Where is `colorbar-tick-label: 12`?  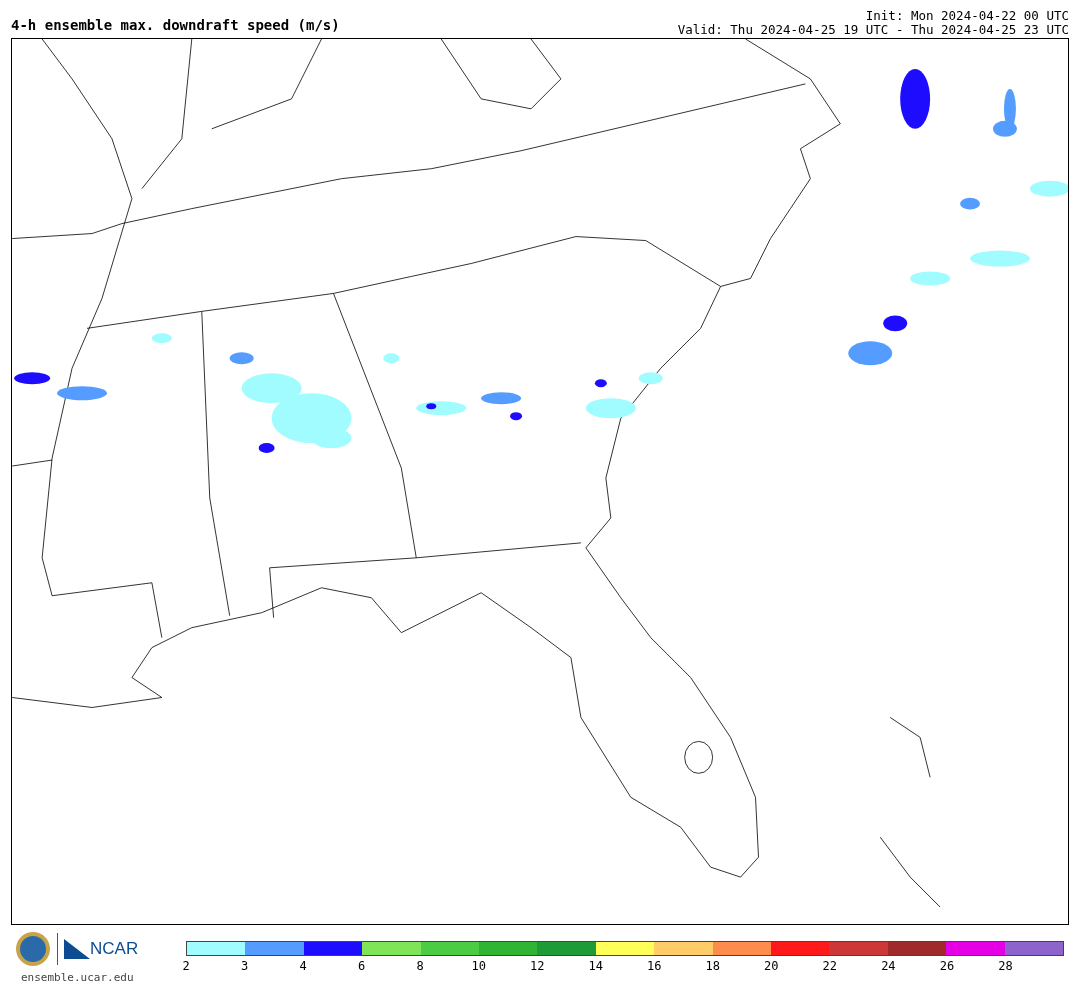 colorbar-tick-label: 12 is located at coordinates (537, 966).